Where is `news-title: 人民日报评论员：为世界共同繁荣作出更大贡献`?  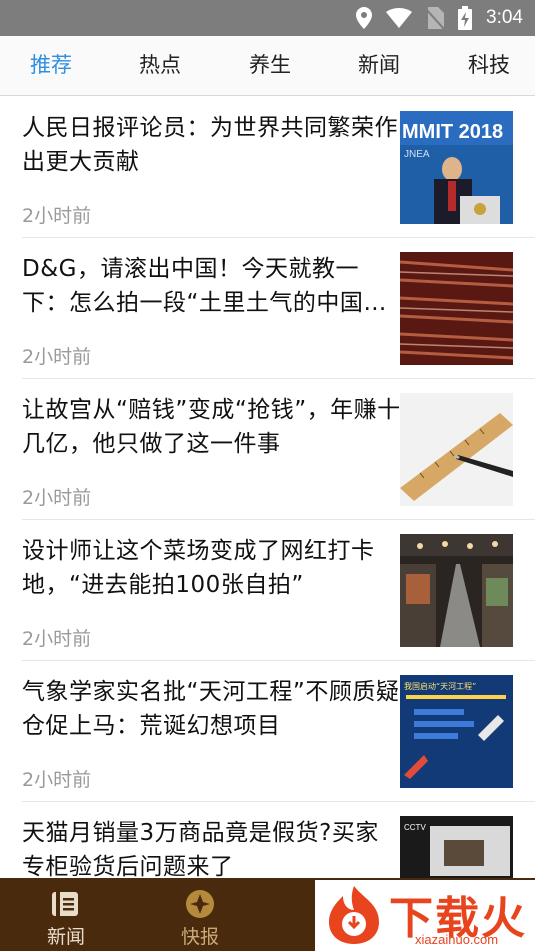
news-title: 人民日报评论员：为世界共同繁荣作出更大贡献 is located at coordinates (210, 145).